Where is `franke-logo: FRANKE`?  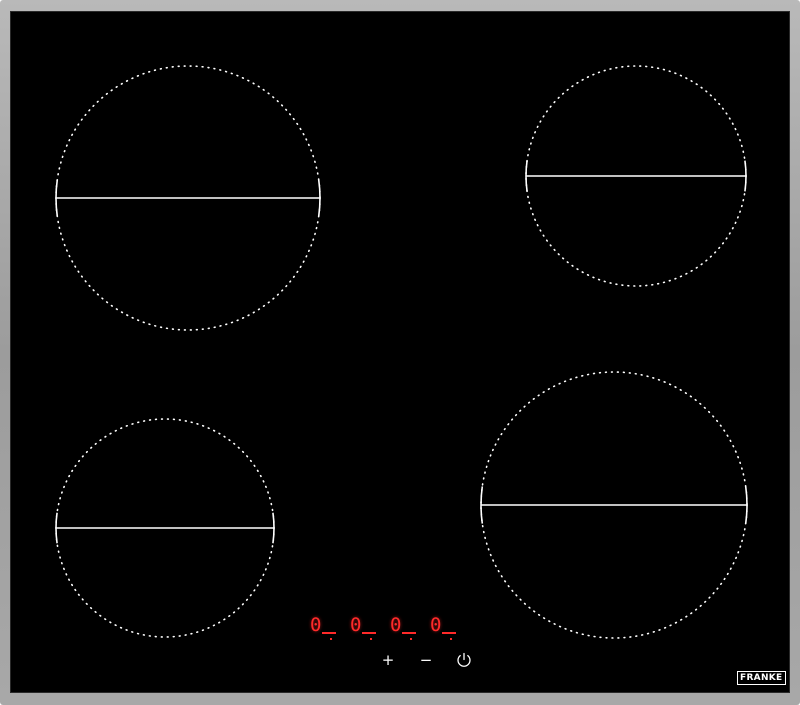
franke-logo: FRANKE is located at coordinates (761, 678).